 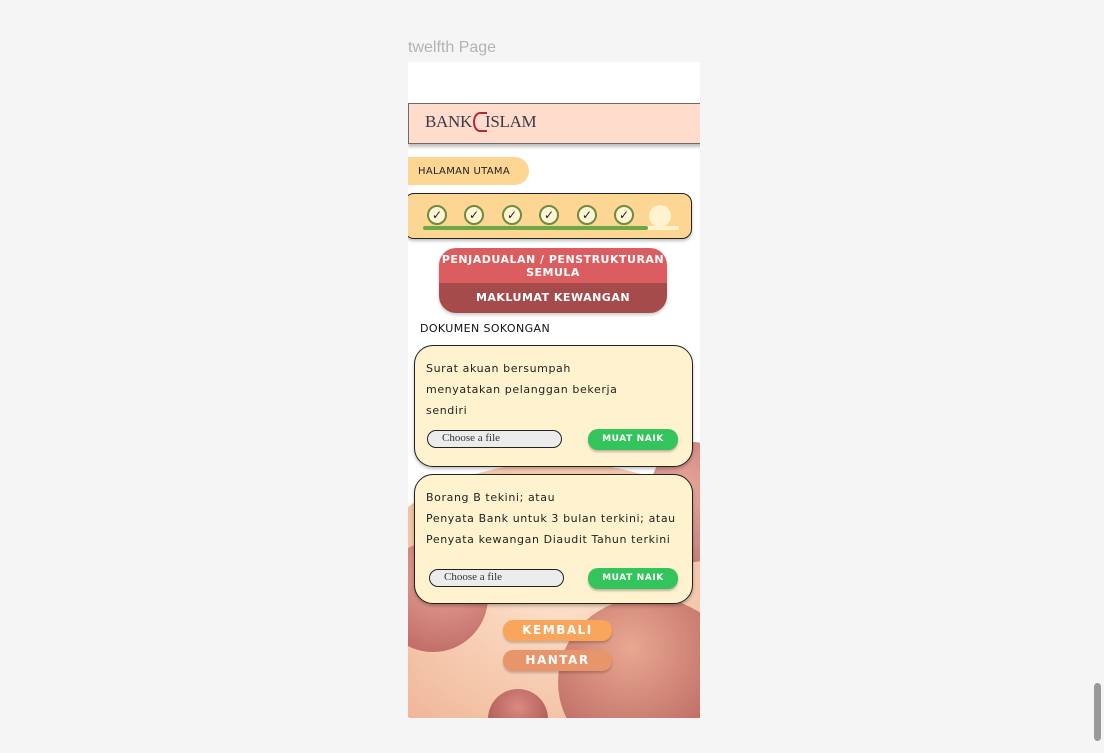 I want to click on logo-text-bank: BANK, so click(x=448, y=121).